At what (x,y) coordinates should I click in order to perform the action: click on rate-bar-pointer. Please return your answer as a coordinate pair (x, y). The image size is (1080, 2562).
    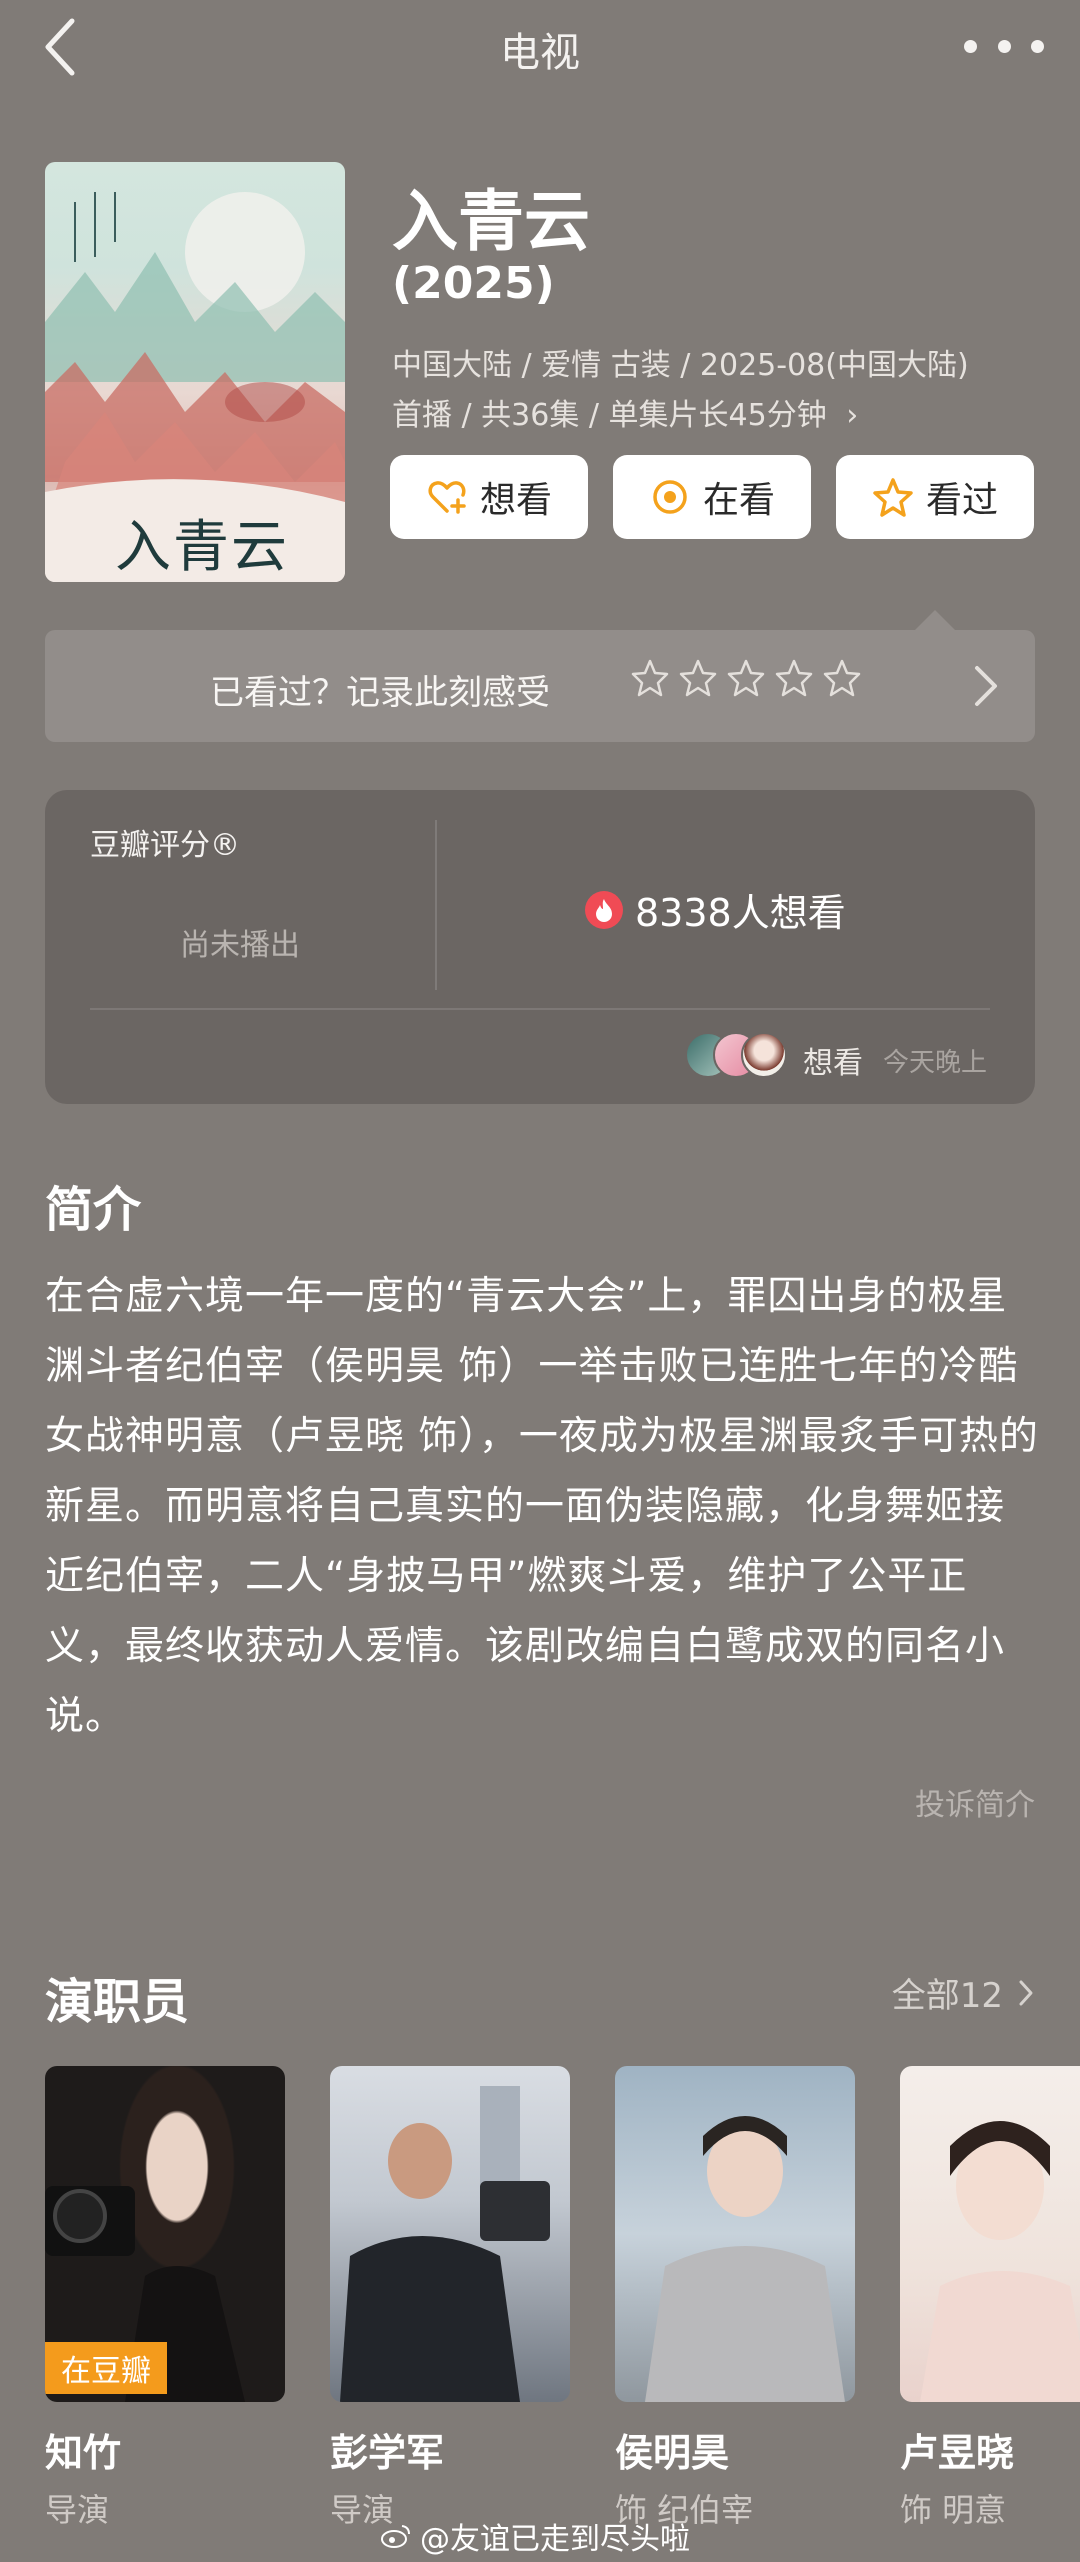
    Looking at the image, I should click on (935, 620).